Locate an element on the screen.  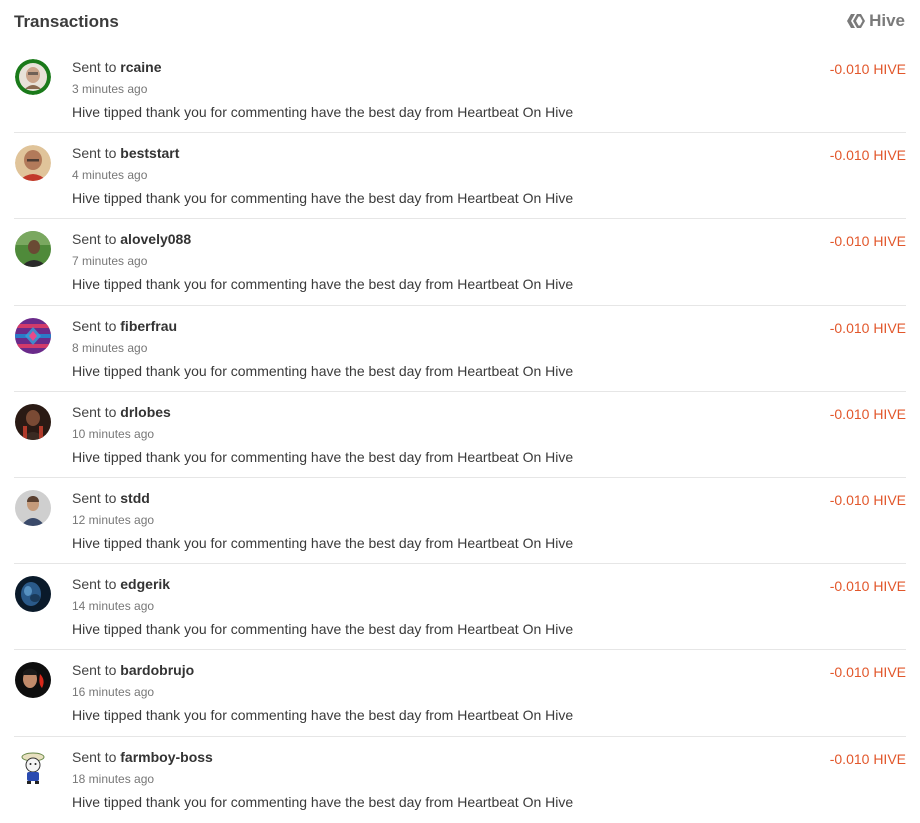
transaction-time: 16 minutes ago is located at coordinates (113, 692).